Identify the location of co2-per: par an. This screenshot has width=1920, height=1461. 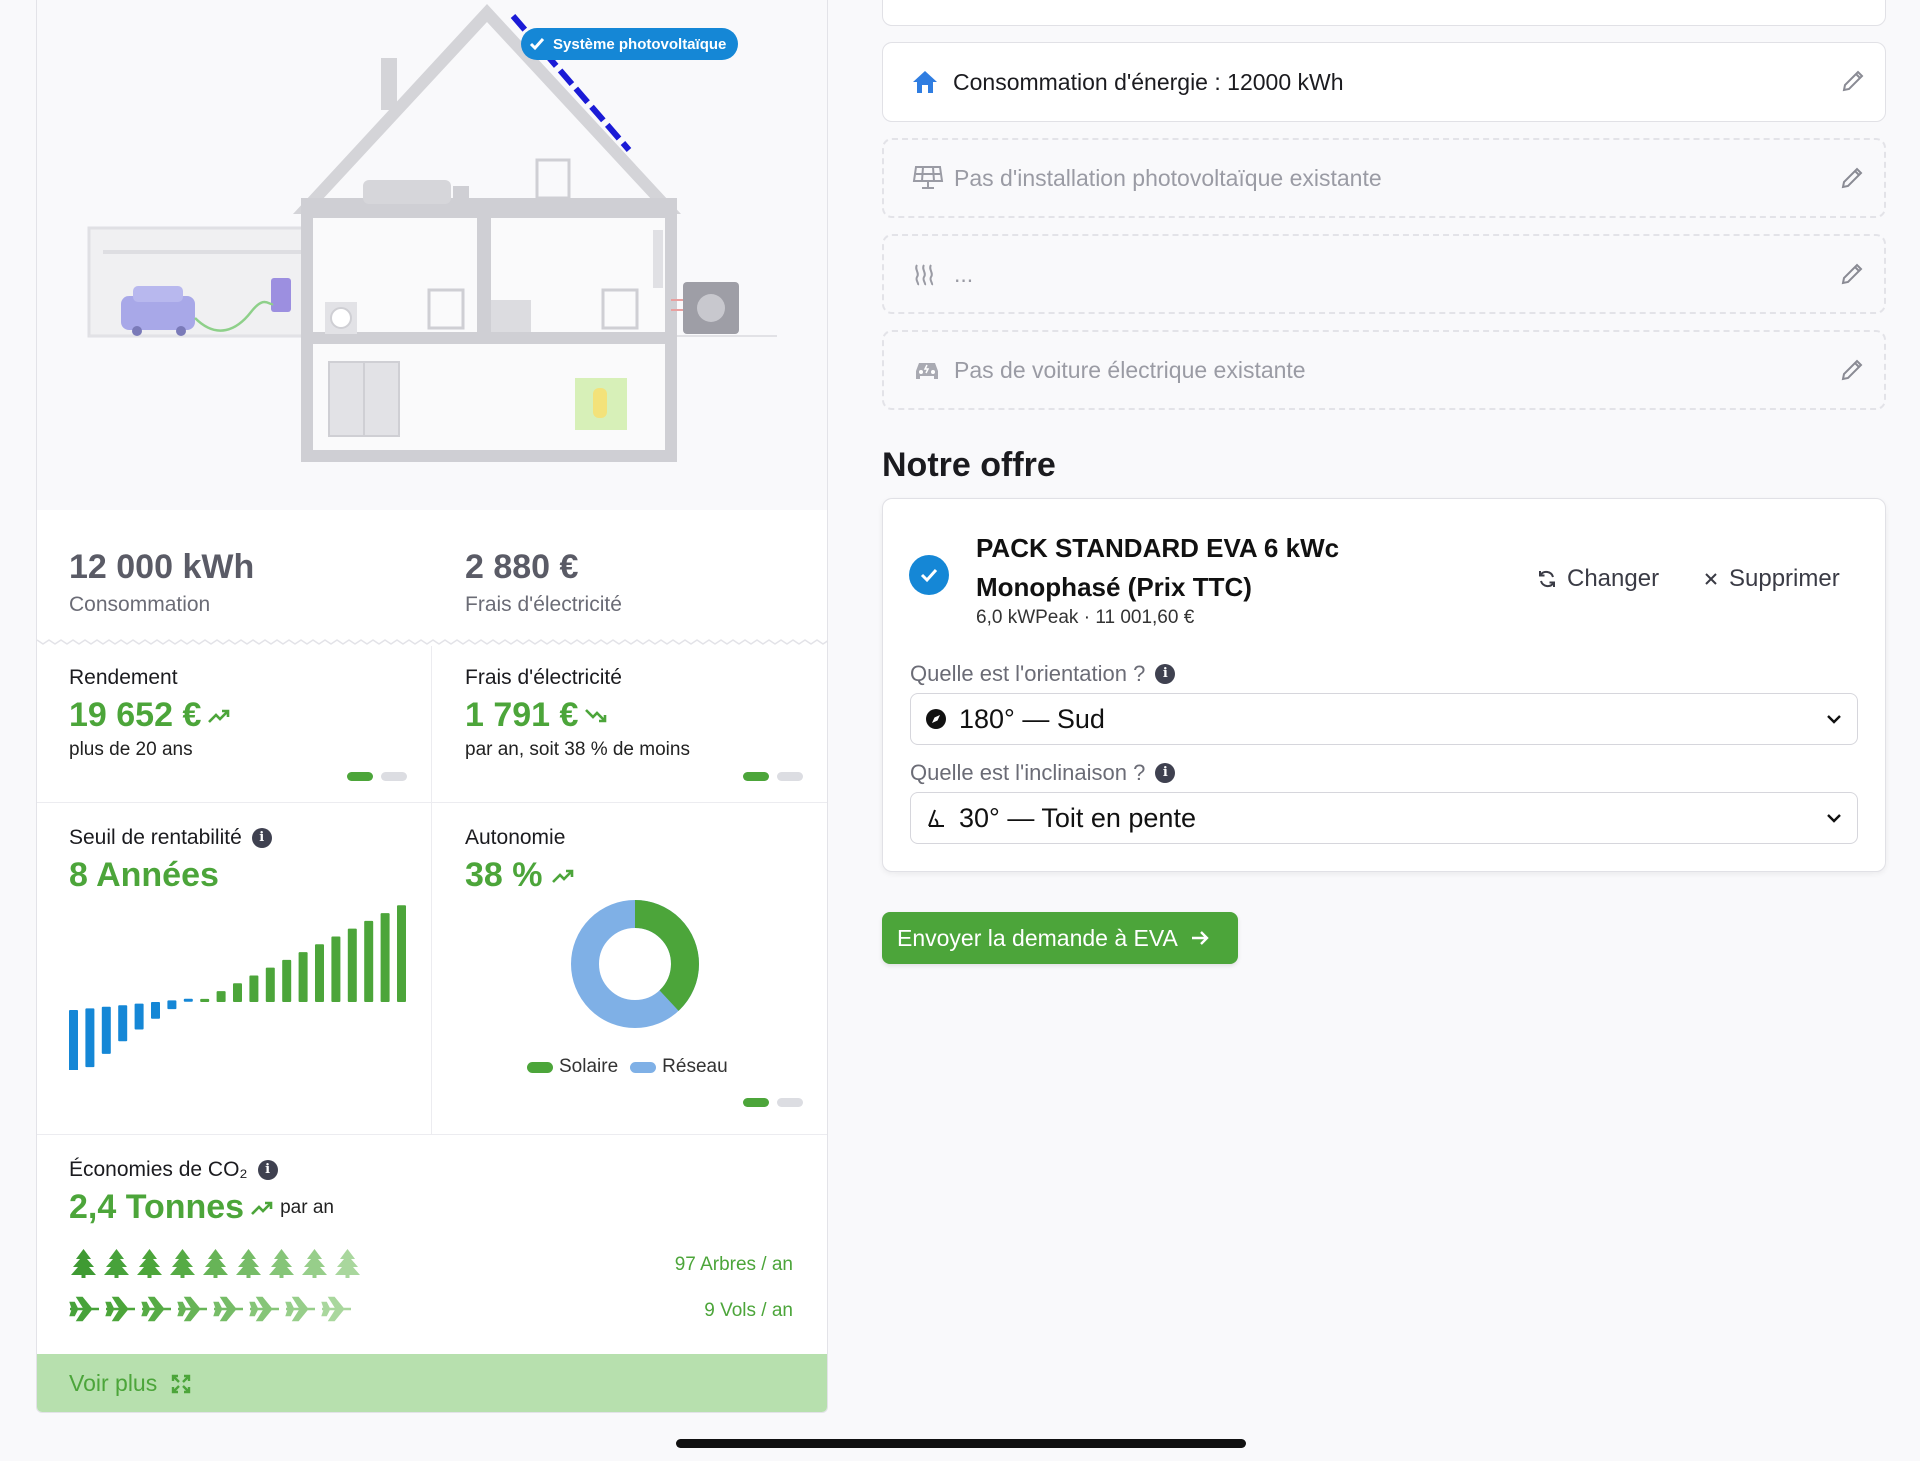
(307, 1207).